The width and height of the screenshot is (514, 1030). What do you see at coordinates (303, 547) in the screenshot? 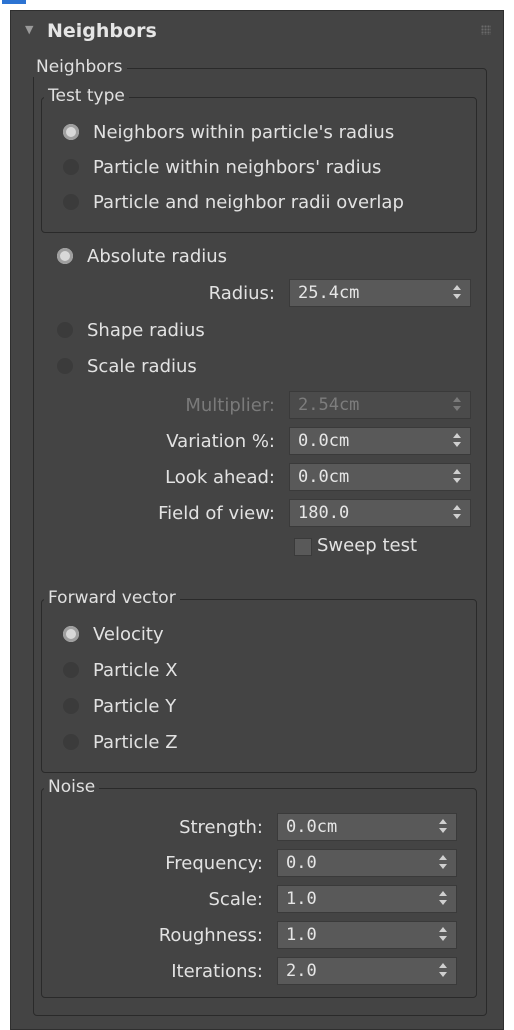
I see `sweep-test-checkbox` at bounding box center [303, 547].